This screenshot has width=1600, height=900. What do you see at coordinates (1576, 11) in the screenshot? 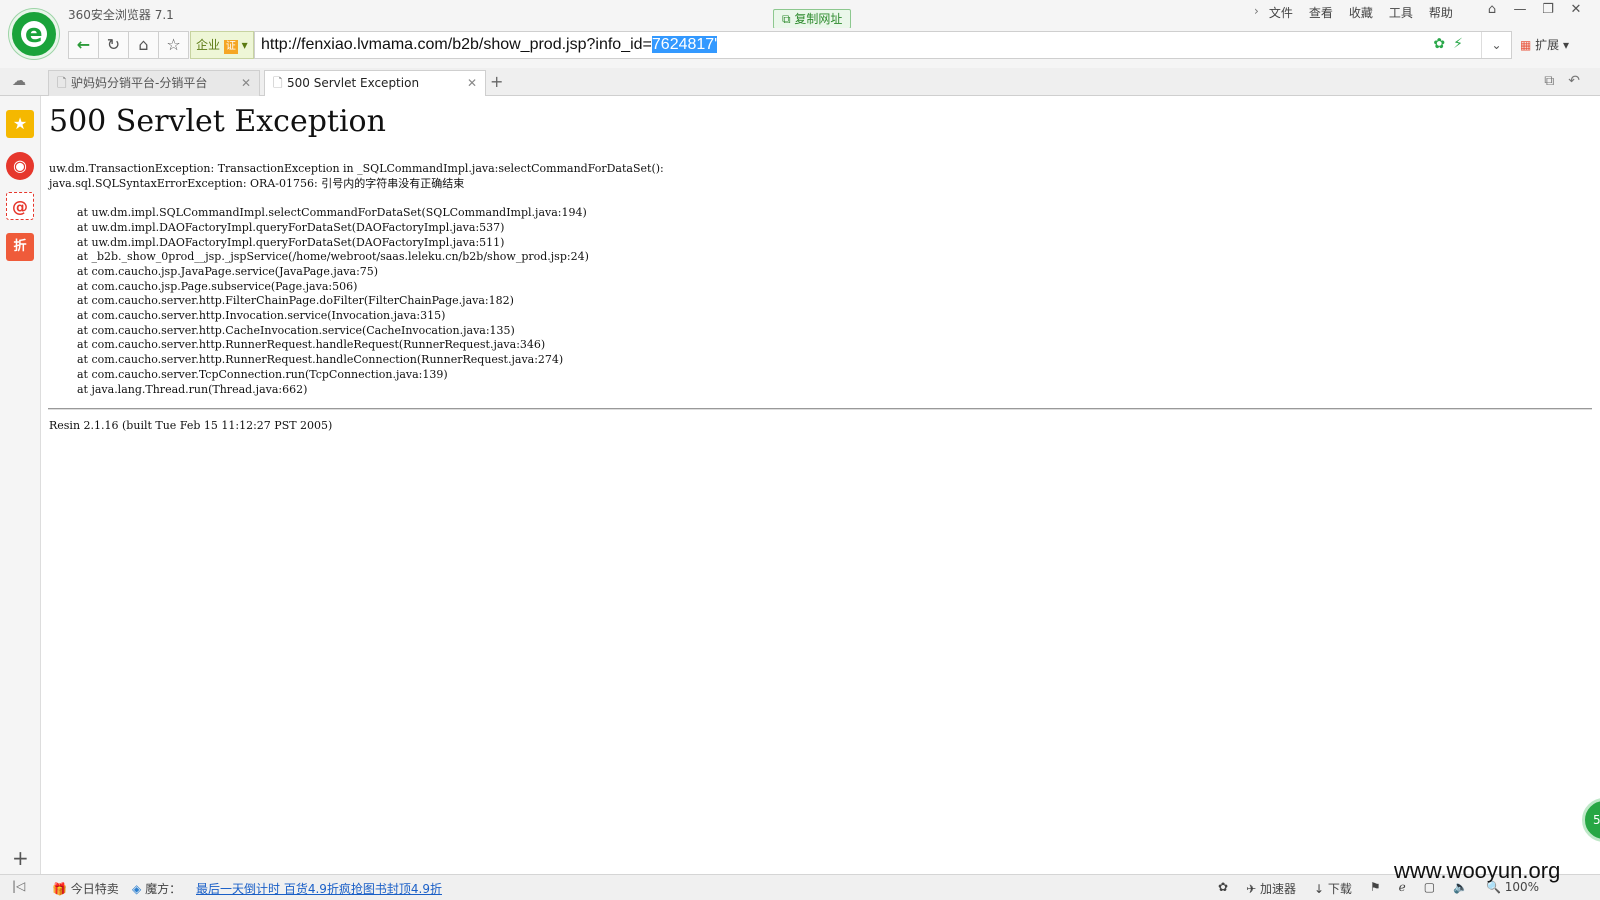
I see `close-button: ✕` at bounding box center [1576, 11].